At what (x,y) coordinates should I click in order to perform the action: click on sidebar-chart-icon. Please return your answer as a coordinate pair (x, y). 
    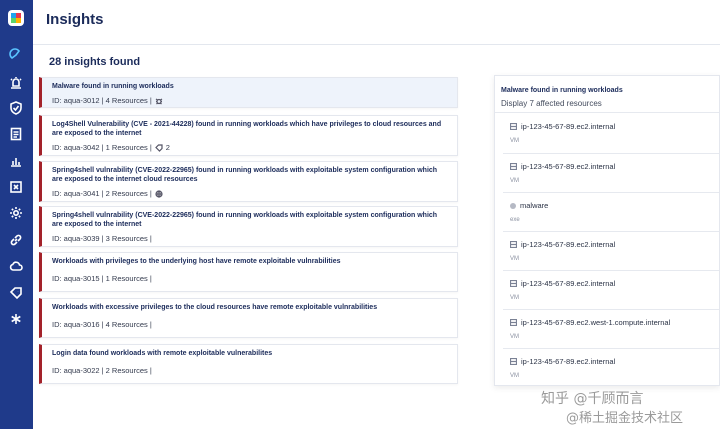
    Looking at the image, I should click on (16, 161).